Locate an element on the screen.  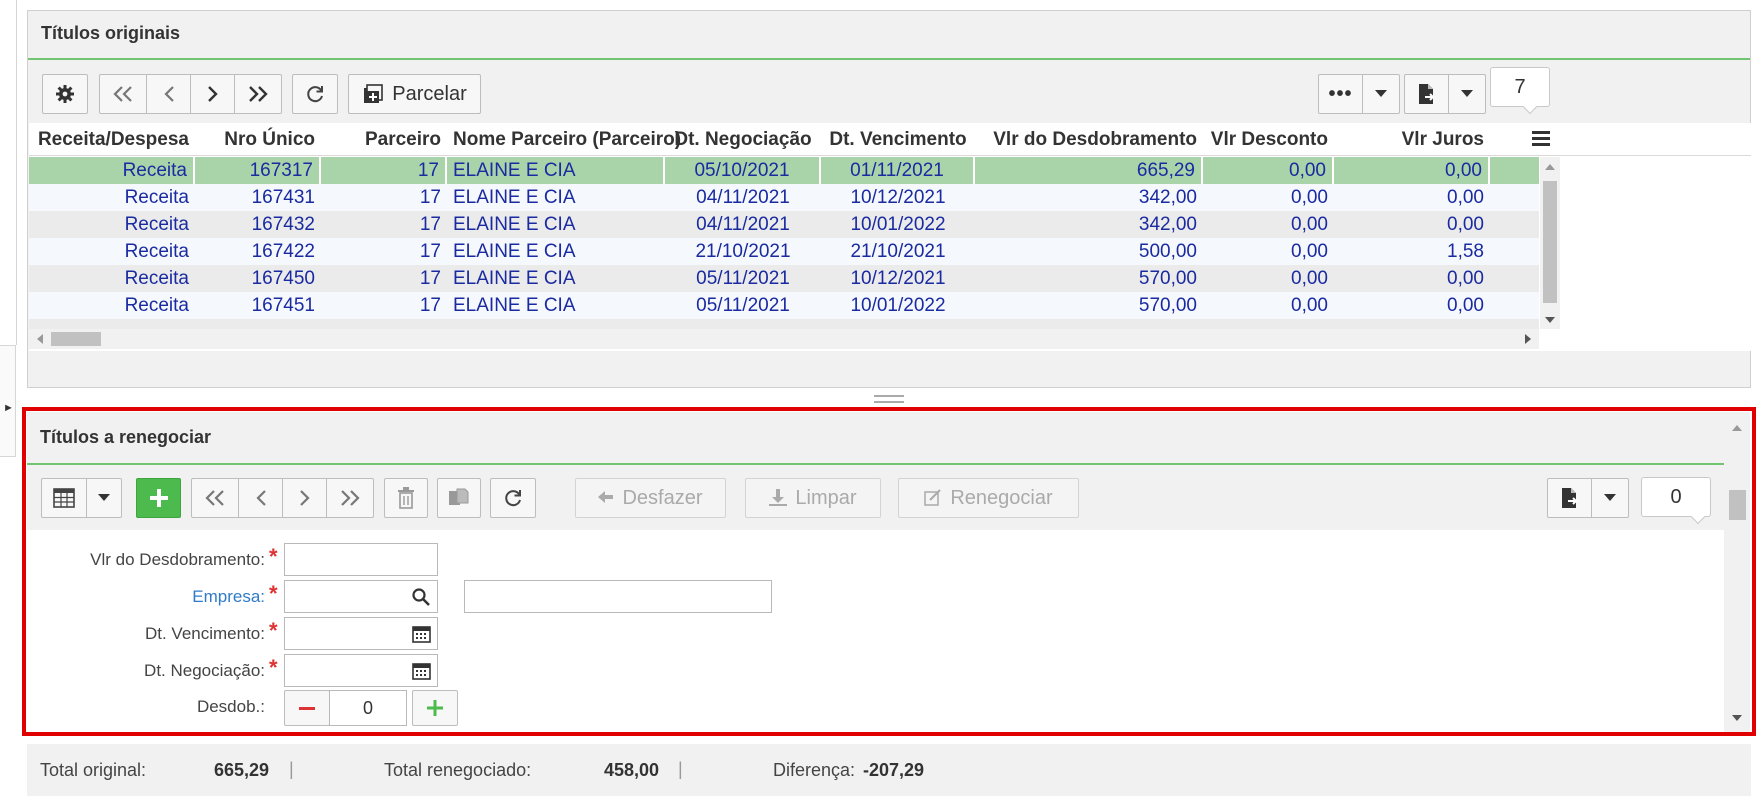
expand-arrow-icon: ► is located at coordinates (8, 408).